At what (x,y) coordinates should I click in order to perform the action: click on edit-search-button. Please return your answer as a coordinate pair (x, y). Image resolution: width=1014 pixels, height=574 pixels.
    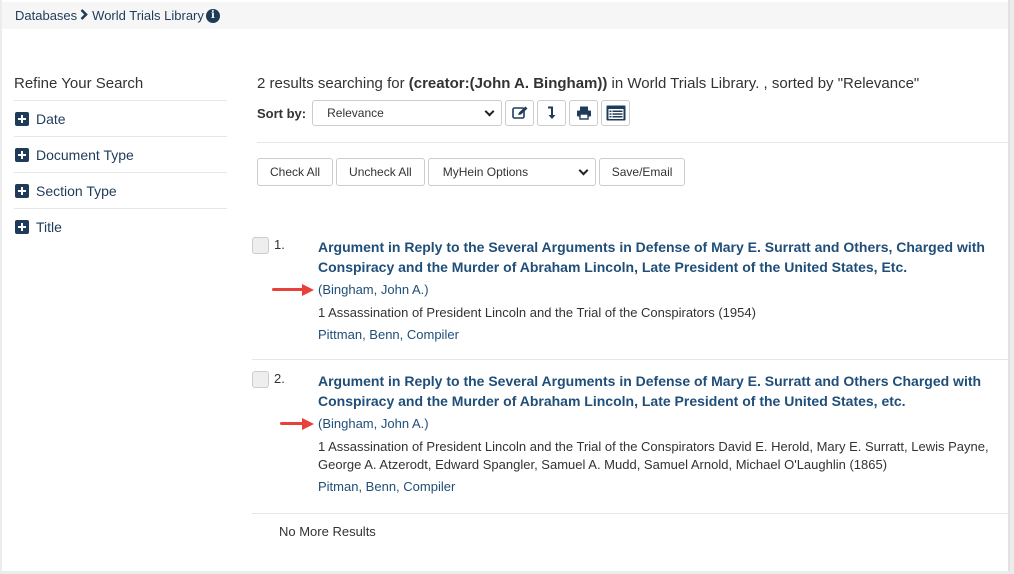
    Looking at the image, I should click on (520, 113).